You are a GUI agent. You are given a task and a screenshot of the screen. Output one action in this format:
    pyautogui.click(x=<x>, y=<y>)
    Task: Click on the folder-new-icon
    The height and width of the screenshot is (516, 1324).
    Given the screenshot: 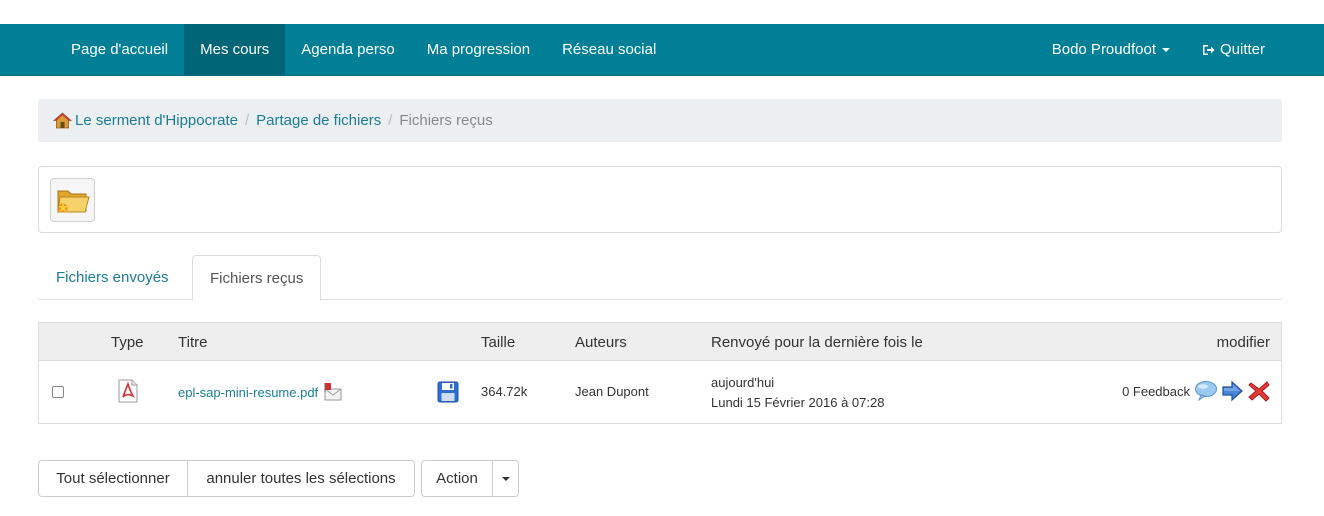 What is the action you would take?
    pyautogui.click(x=73, y=201)
    